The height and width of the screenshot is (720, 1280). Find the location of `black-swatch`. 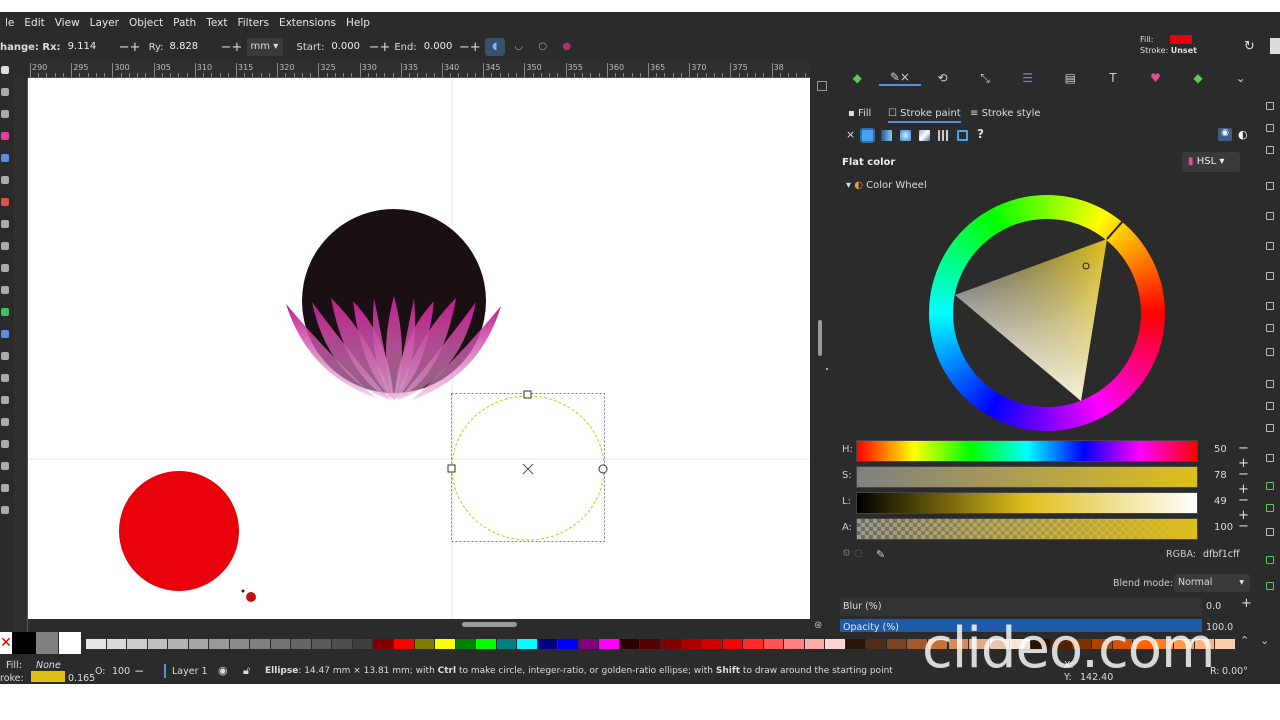

black-swatch is located at coordinates (24, 643).